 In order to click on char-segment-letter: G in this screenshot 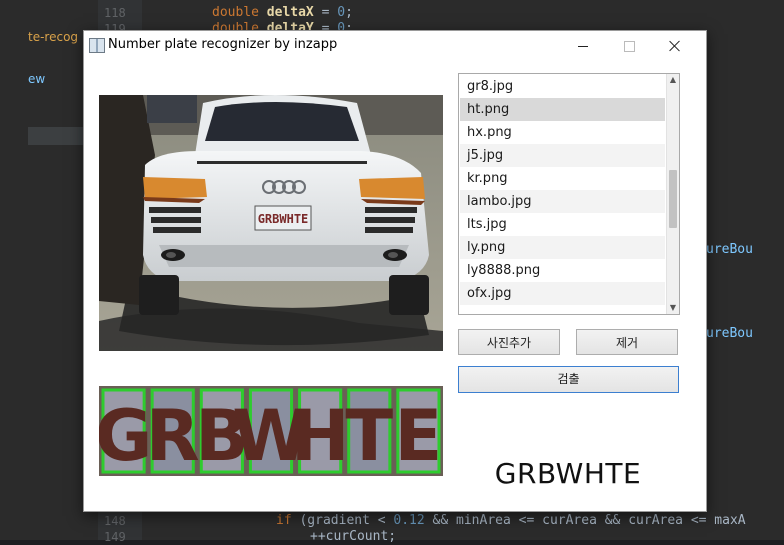, I will do `click(125, 435)`.